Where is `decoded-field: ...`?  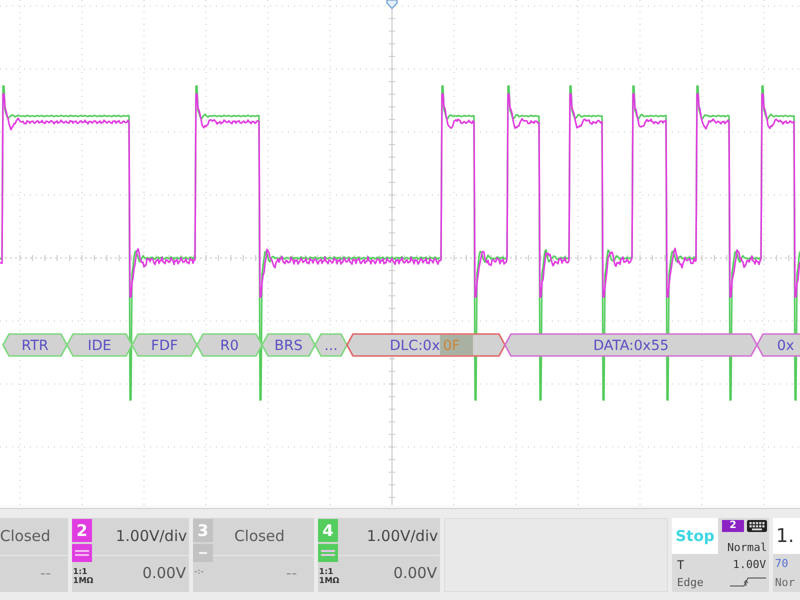 decoded-field: ... is located at coordinates (331, 345).